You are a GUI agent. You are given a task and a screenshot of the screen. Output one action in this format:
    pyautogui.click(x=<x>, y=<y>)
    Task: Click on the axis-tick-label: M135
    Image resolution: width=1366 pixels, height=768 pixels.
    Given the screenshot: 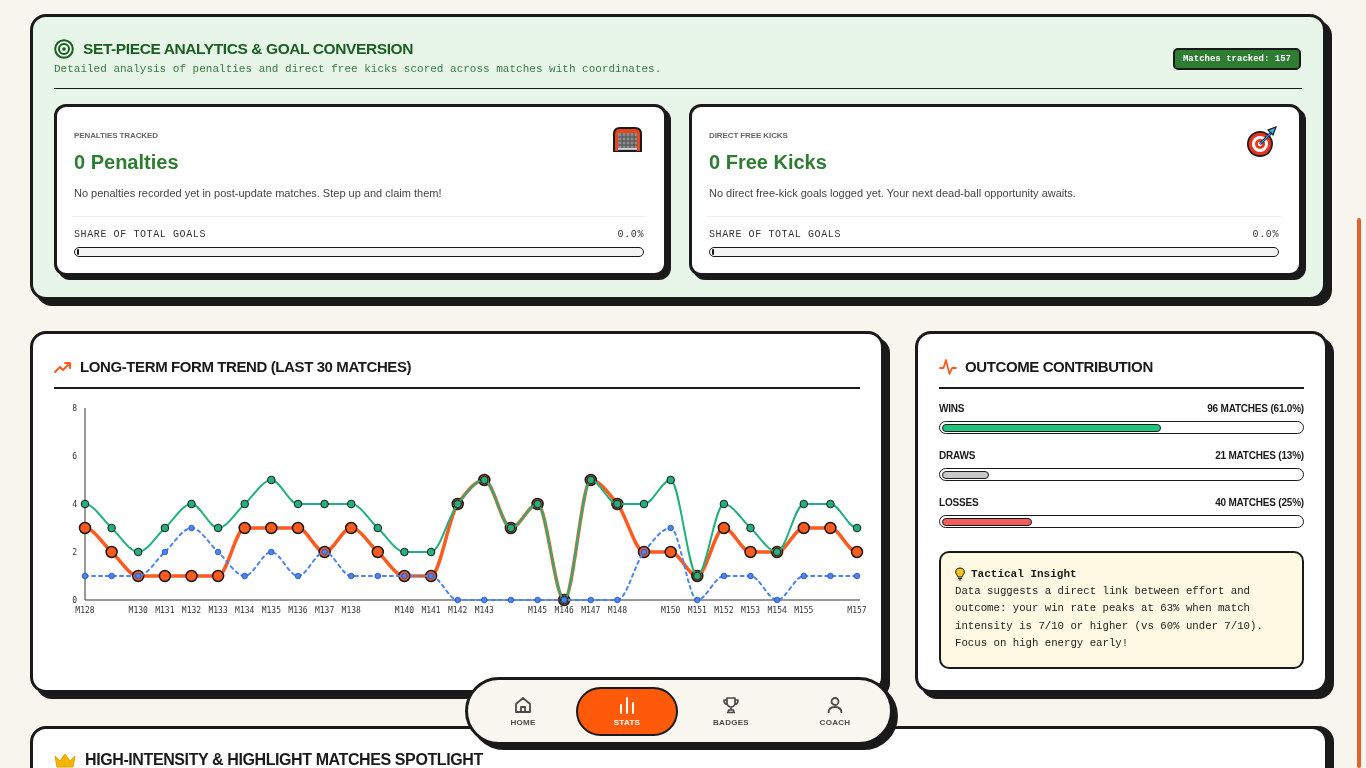 What is the action you would take?
    pyautogui.click(x=271, y=610)
    